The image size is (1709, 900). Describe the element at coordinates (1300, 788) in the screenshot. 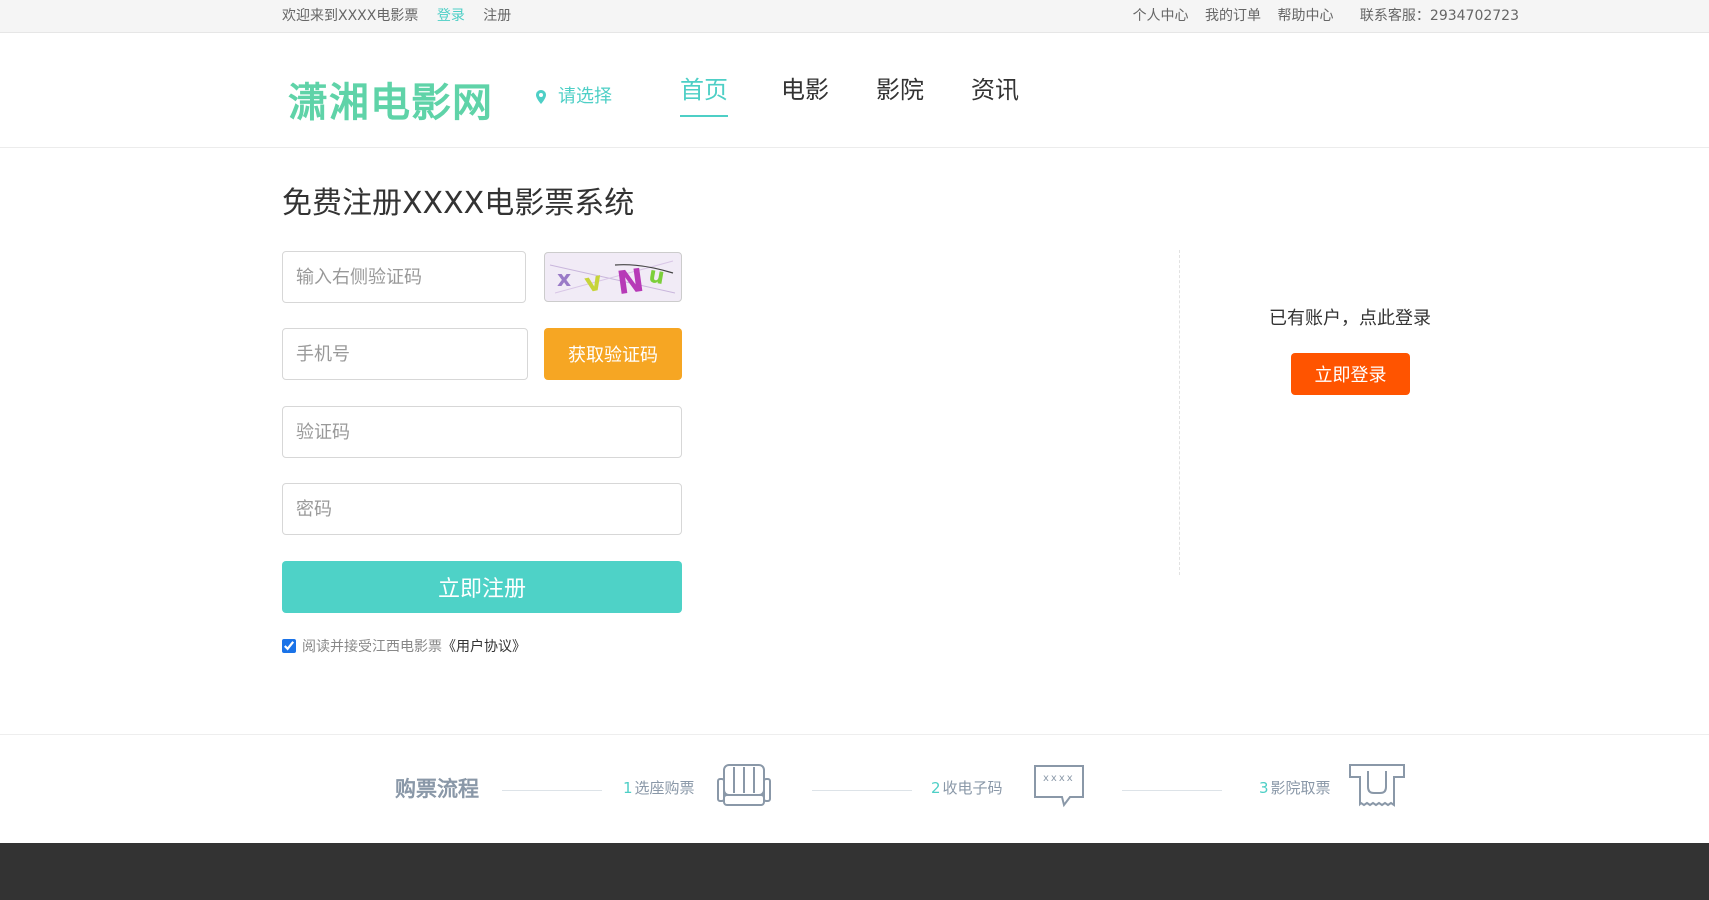

I see `step-label: 影院取票` at that location.